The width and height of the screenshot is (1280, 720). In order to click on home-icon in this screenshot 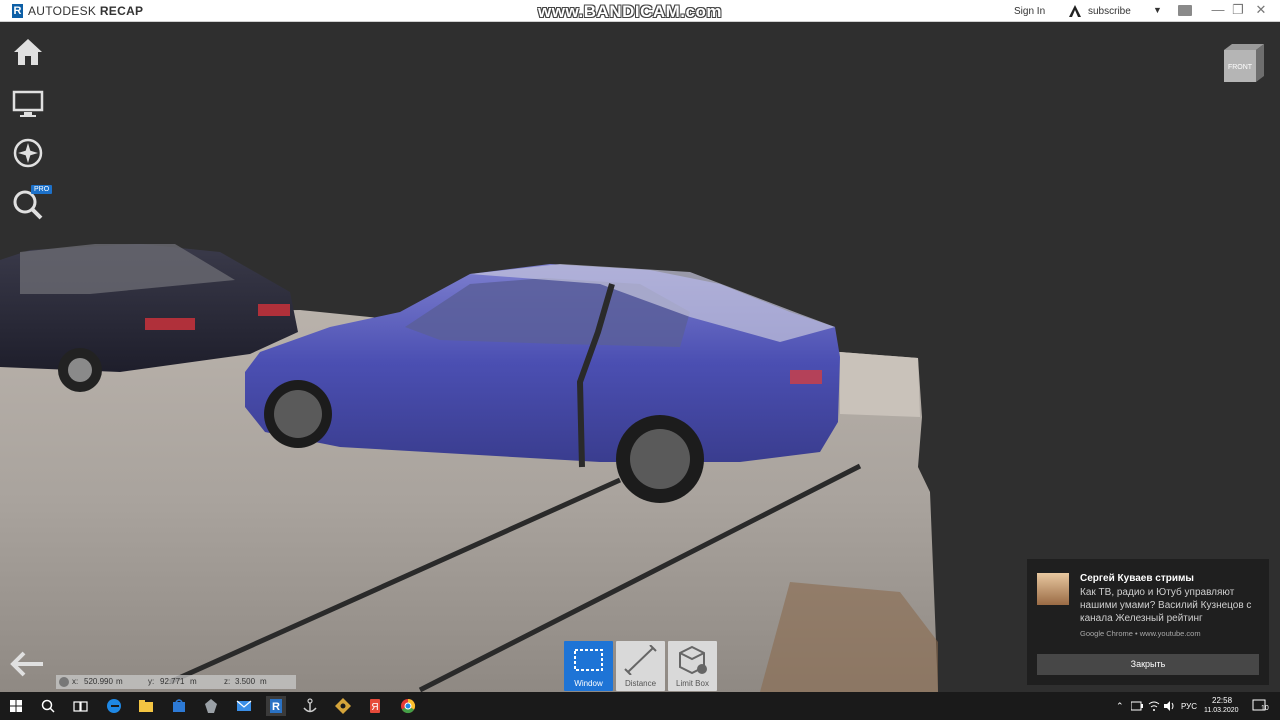, I will do `click(28, 52)`.